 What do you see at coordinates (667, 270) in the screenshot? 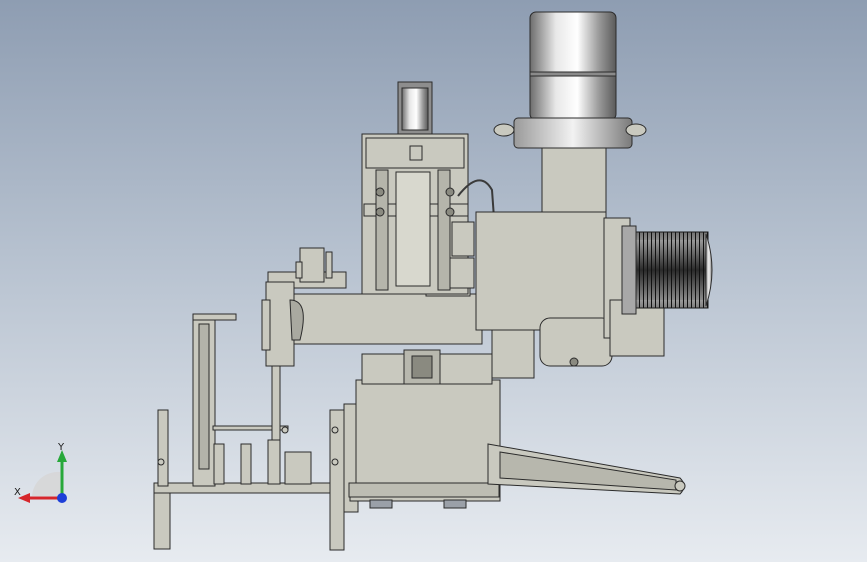
I see `side-motor` at bounding box center [667, 270].